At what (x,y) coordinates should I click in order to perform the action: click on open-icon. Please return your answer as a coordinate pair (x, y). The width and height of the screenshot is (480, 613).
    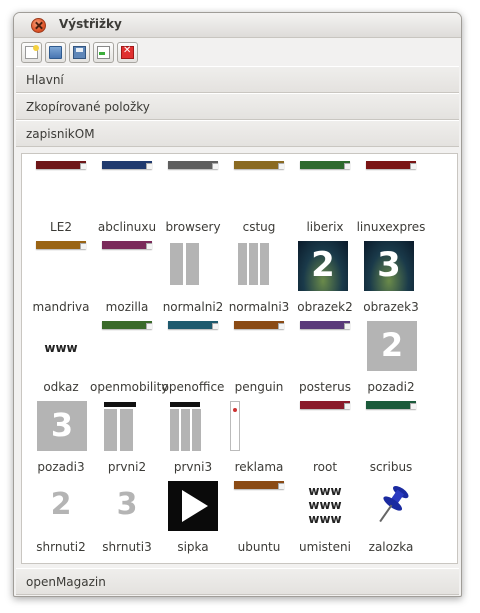
    Looking at the image, I should click on (55, 52).